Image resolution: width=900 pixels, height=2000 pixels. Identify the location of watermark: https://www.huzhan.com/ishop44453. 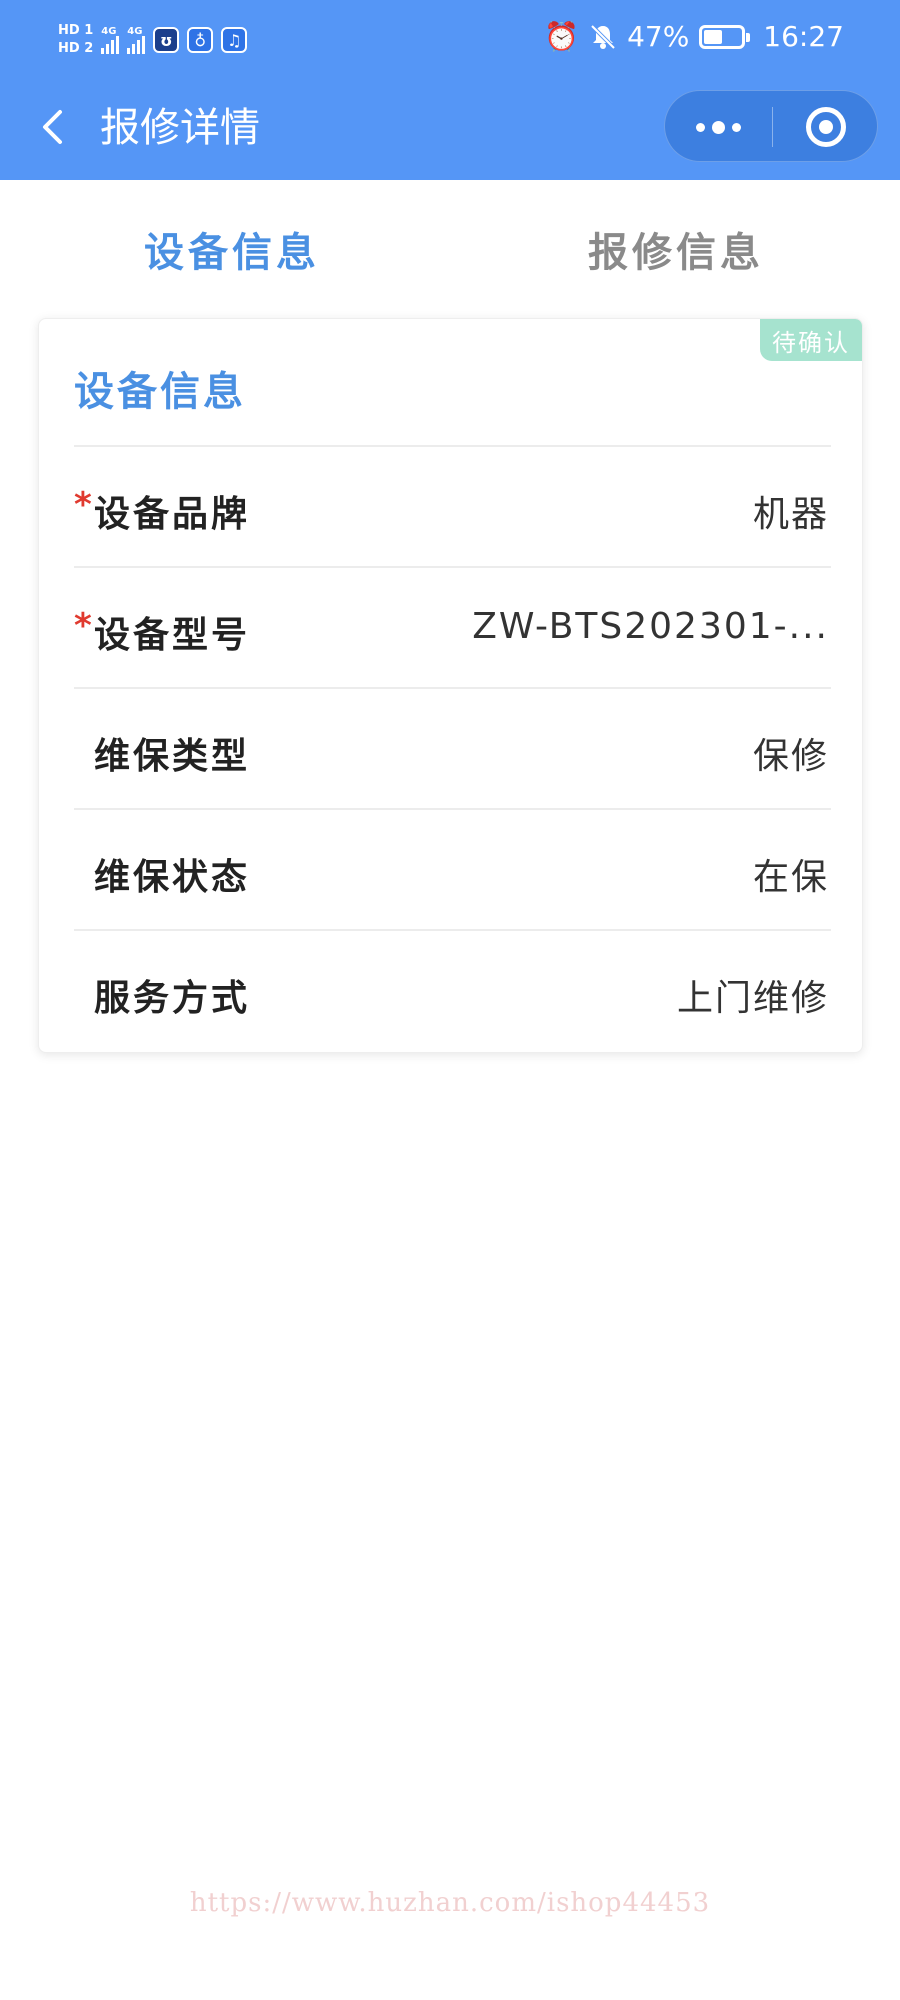
(450, 1903).